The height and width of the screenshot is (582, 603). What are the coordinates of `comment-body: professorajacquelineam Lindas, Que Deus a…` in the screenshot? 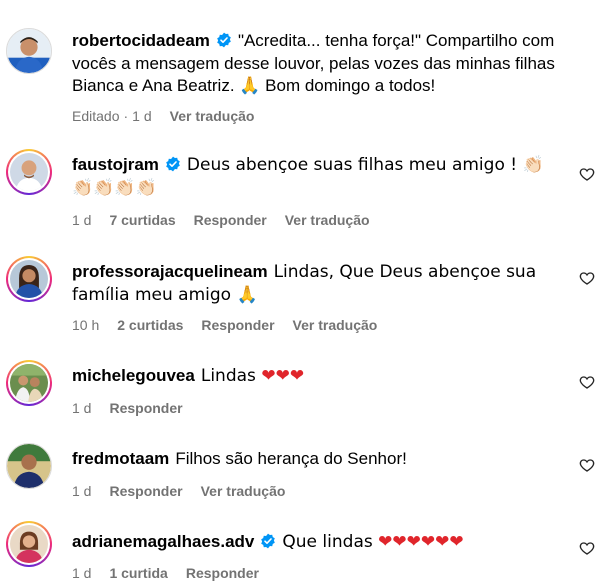 It's located at (313, 283).